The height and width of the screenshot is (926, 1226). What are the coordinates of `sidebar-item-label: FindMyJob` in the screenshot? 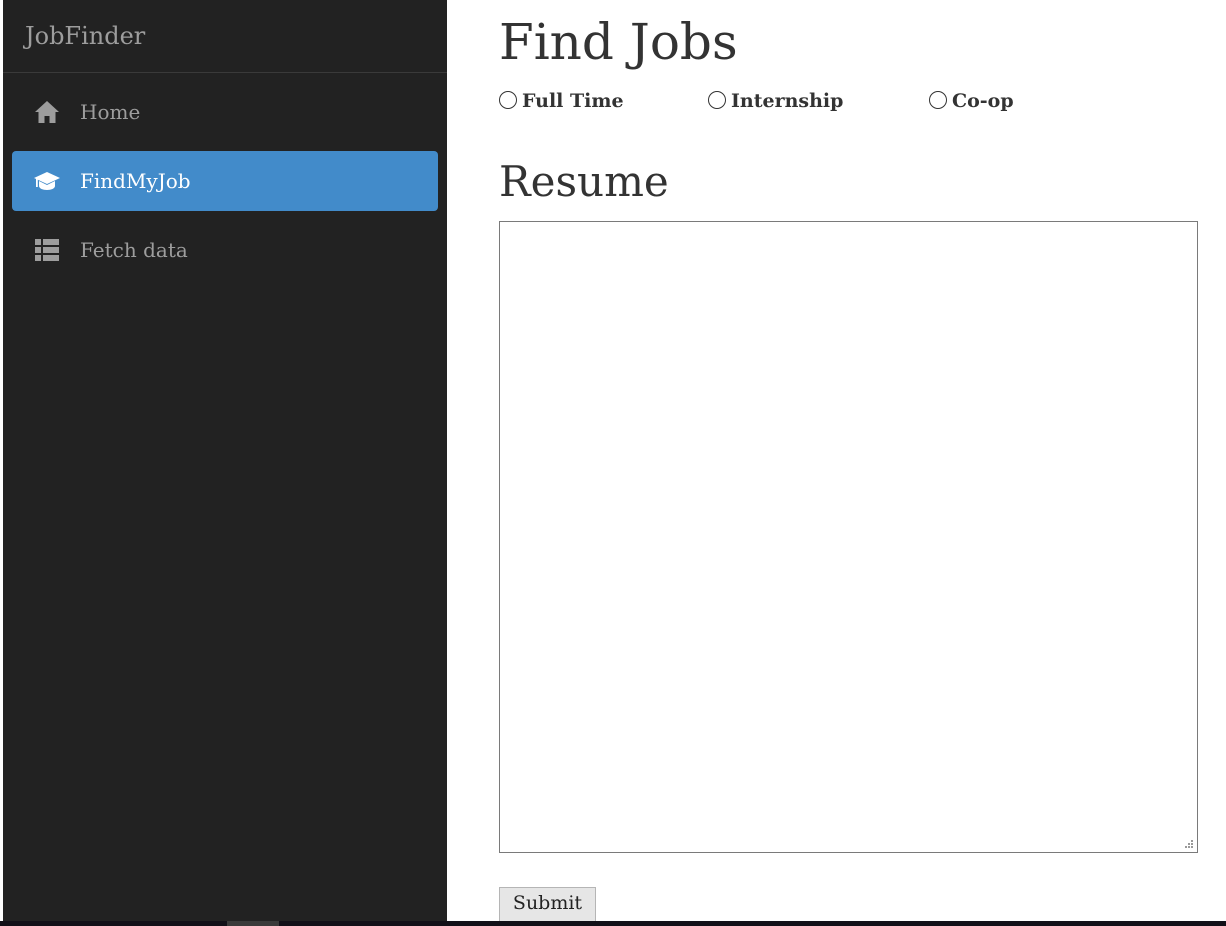 It's located at (135, 181).